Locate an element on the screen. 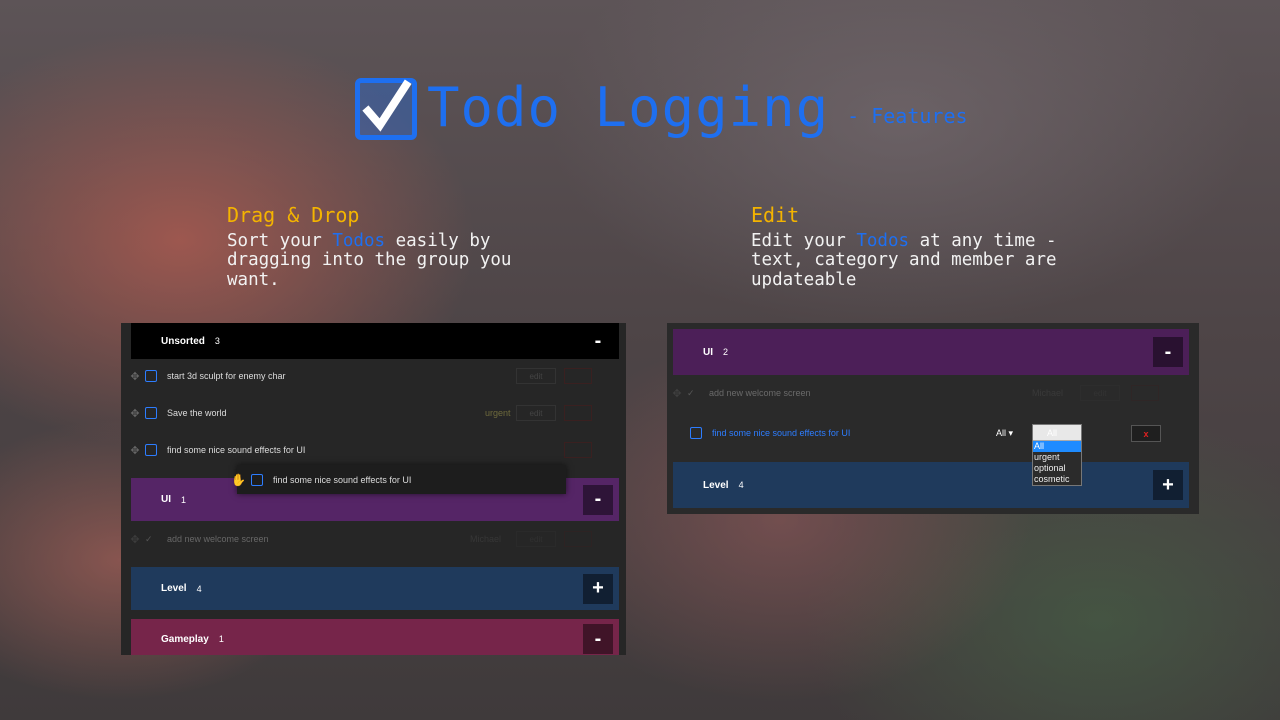  dropdown-option: urgent is located at coordinates (1057, 457).